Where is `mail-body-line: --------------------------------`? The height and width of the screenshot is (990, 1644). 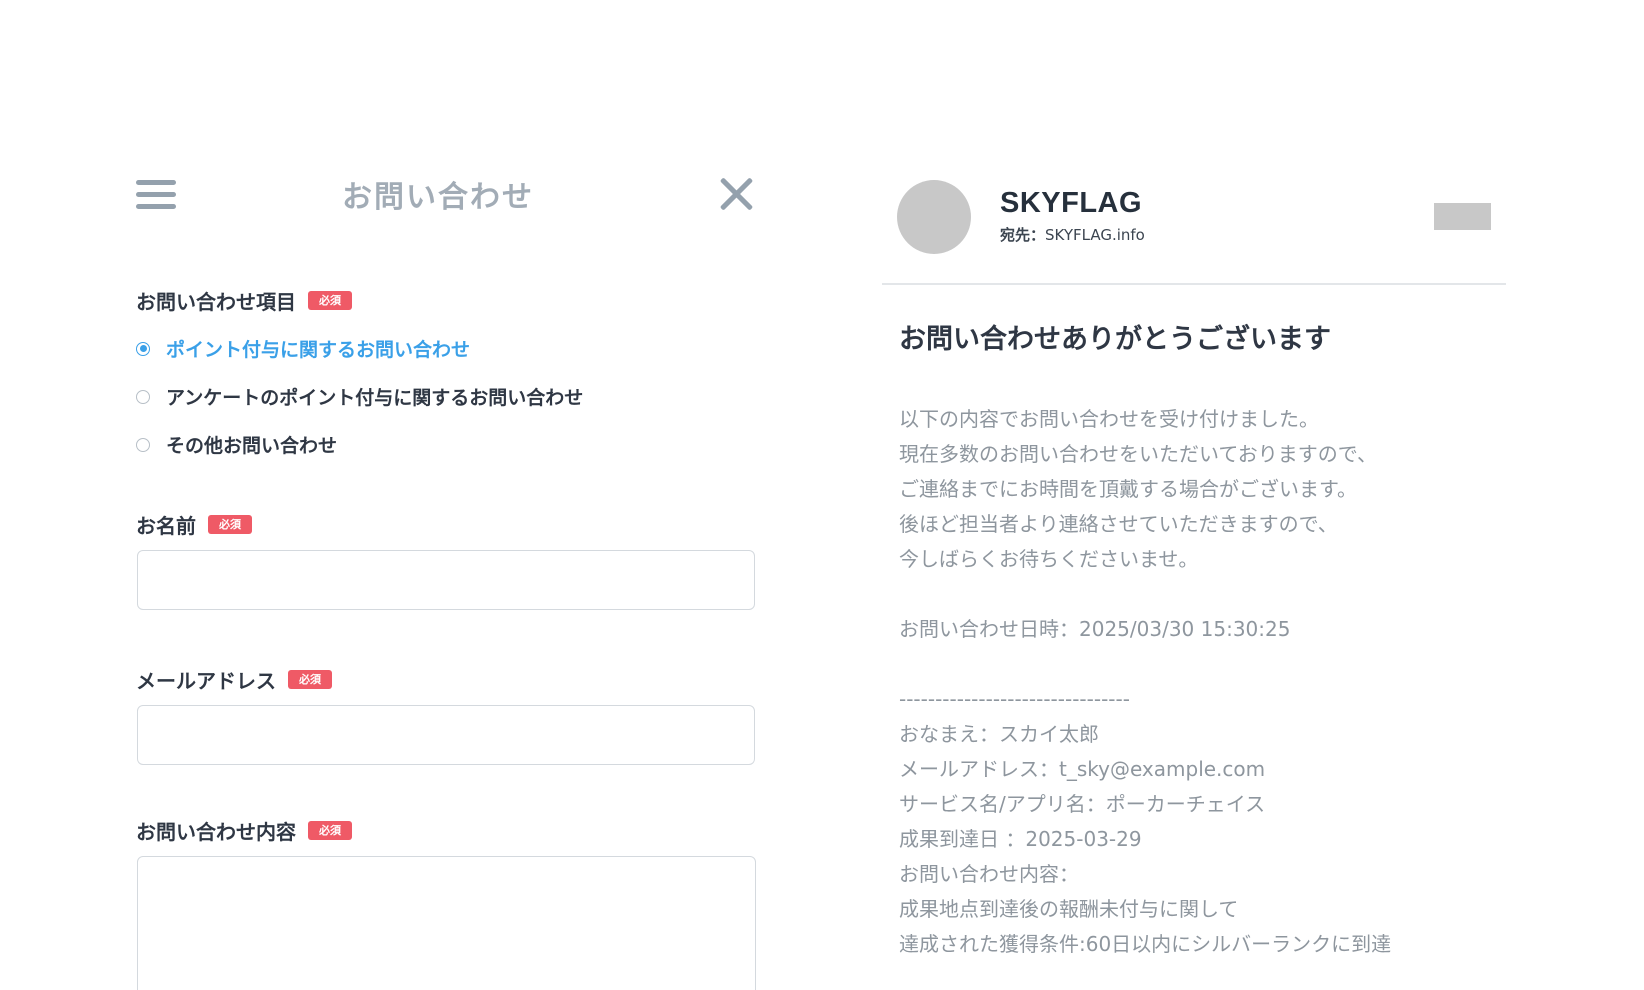 mail-body-line: -------------------------------- is located at coordinates (1014, 699).